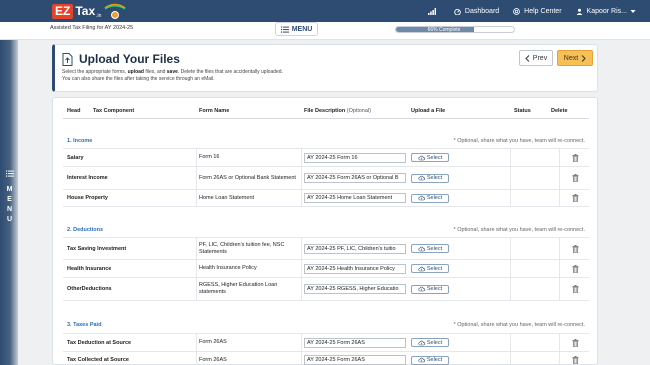 The height and width of the screenshot is (365, 650). Describe the element at coordinates (482, 11) in the screenshot. I see `nav-dashboard-label: Dashboard` at that location.